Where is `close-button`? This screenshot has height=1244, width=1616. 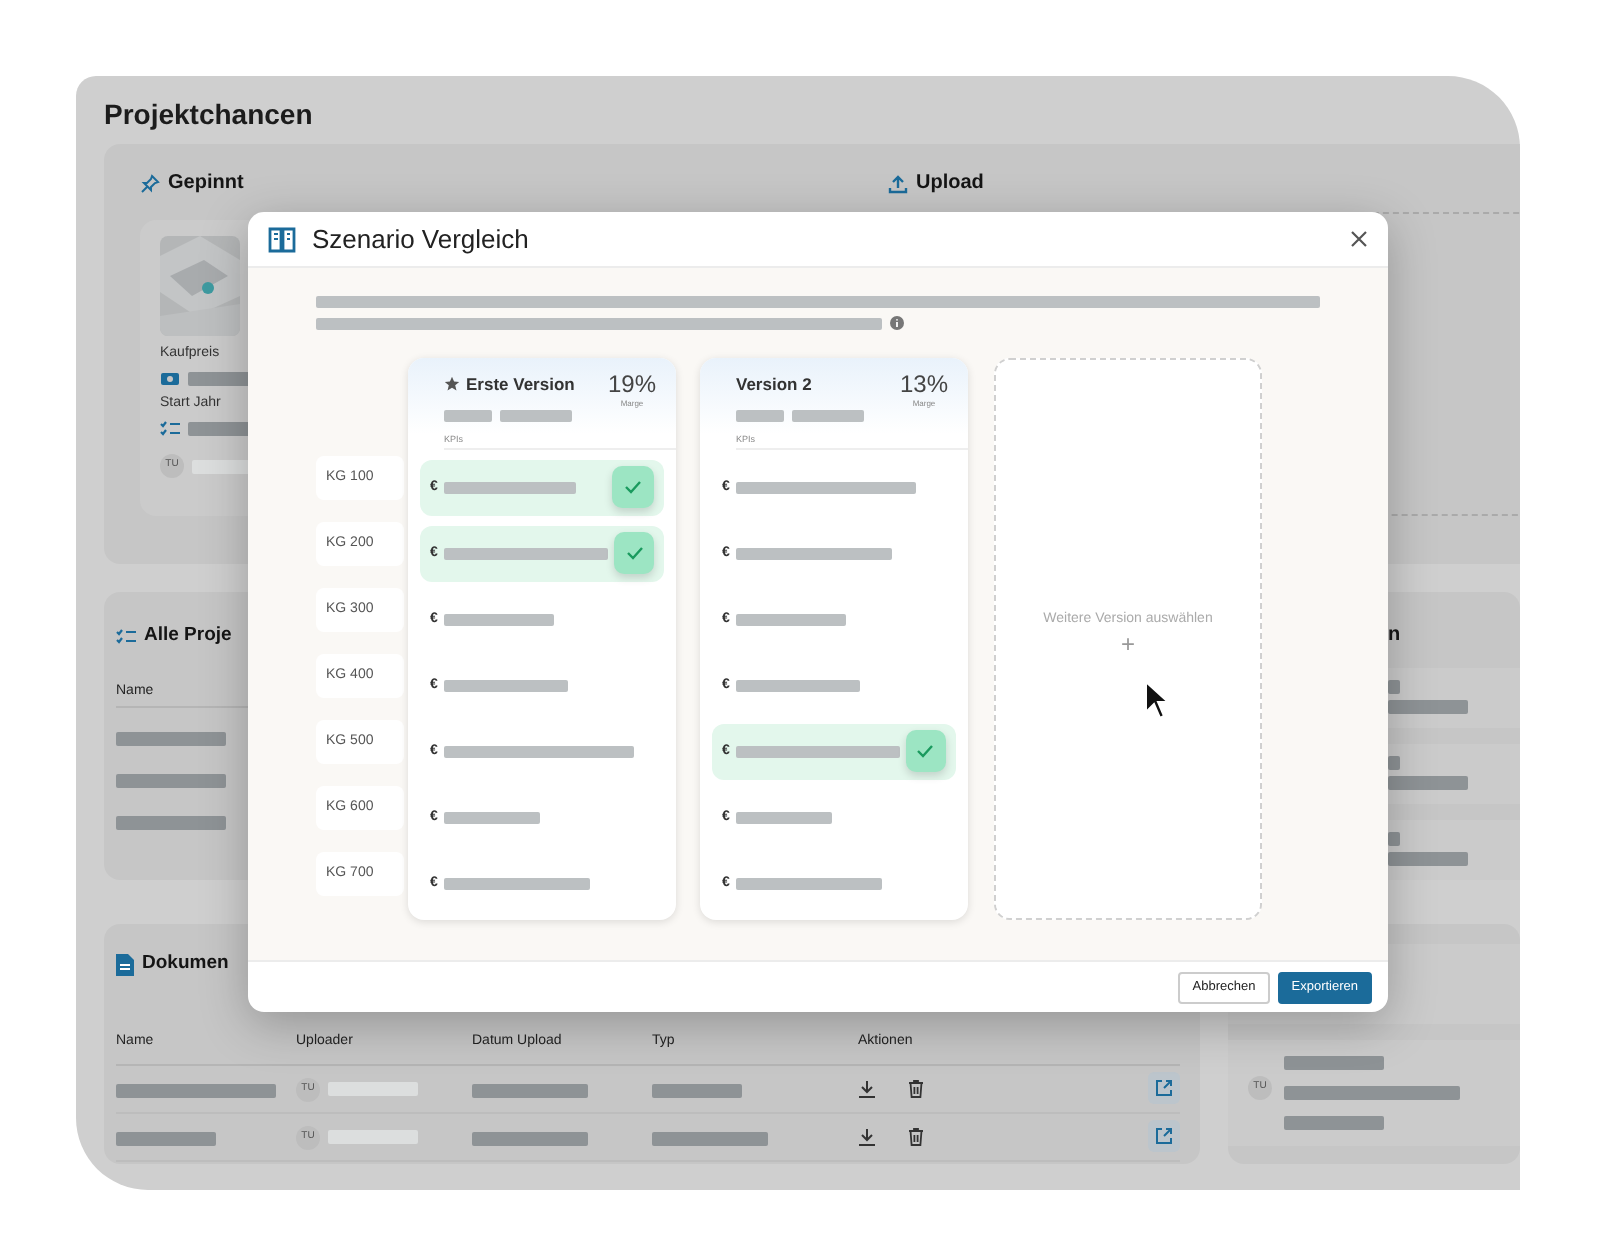 close-button is located at coordinates (1359, 239).